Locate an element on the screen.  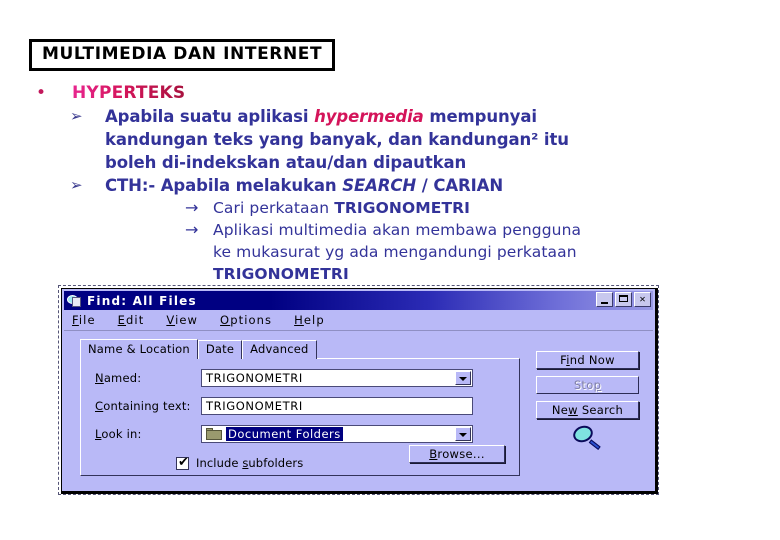
sub-sub-bullet-1: → Cari perkataan TRIGONOMETRI is located at coordinates (407, 208).